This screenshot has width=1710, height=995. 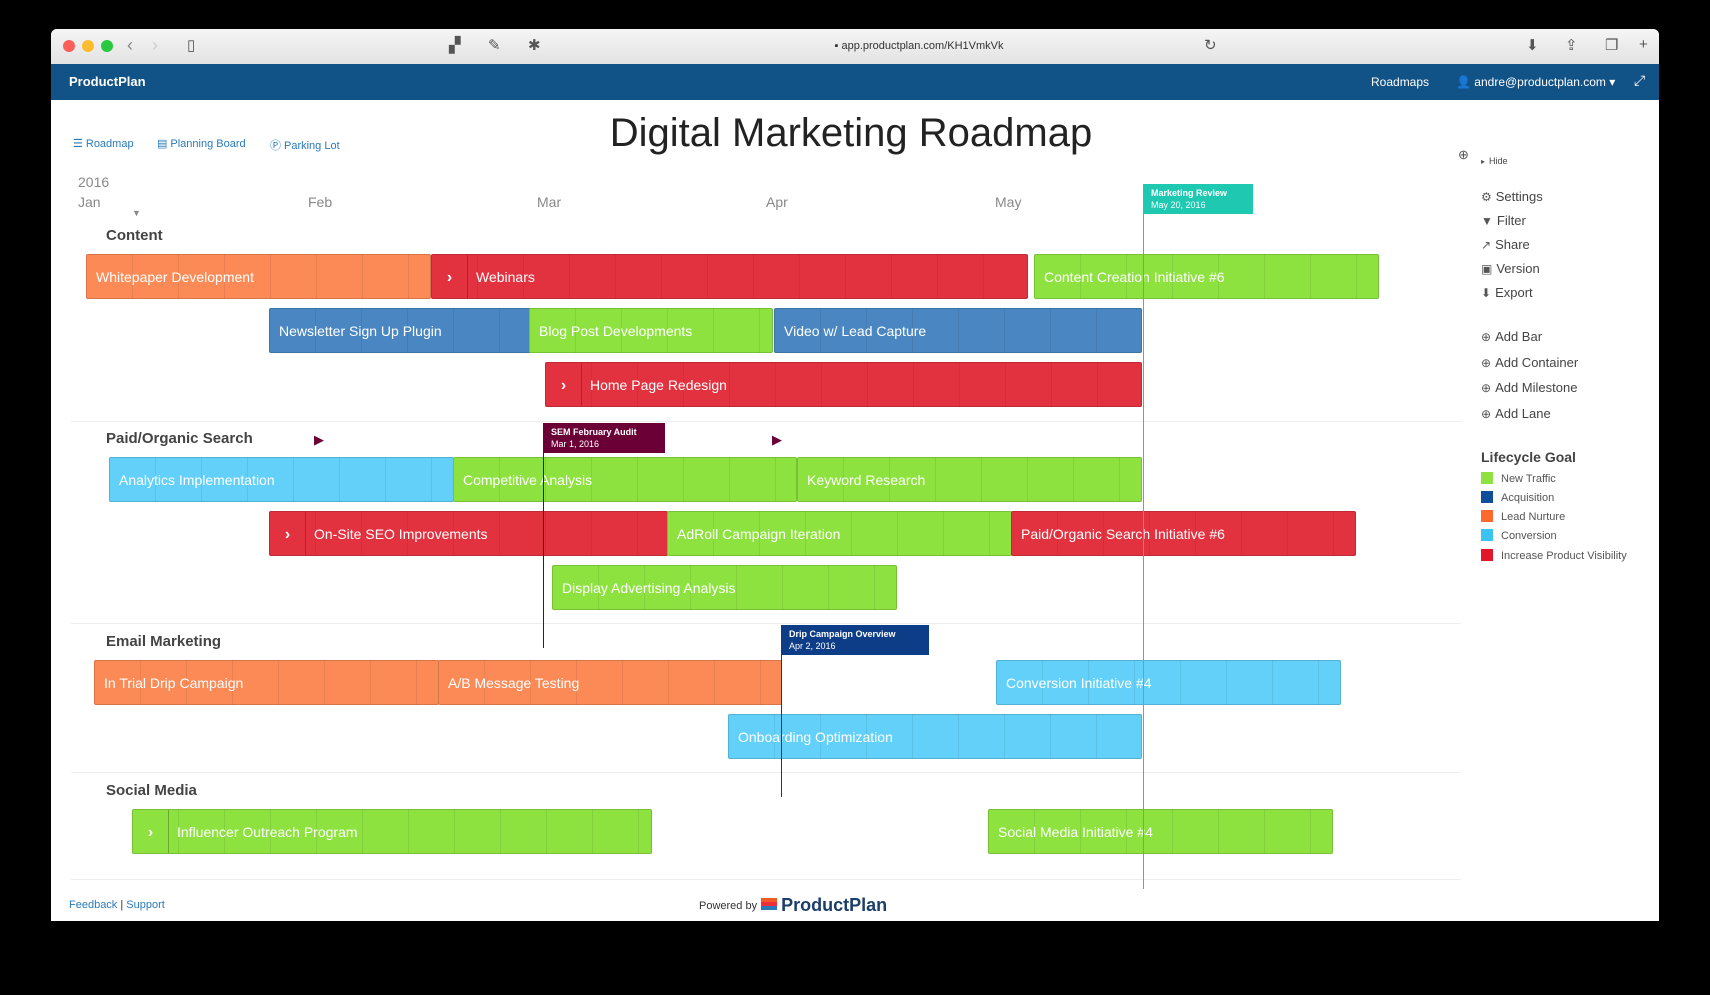 What do you see at coordinates (1529, 387) in the screenshot?
I see `add-milestone-link: ⊕ Add Milestone` at bounding box center [1529, 387].